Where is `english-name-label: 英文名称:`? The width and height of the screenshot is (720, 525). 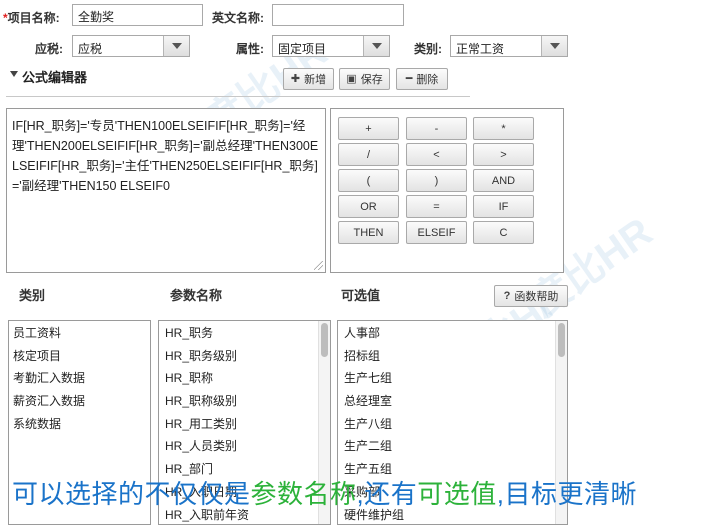 english-name-label: 英文名称: is located at coordinates (238, 18).